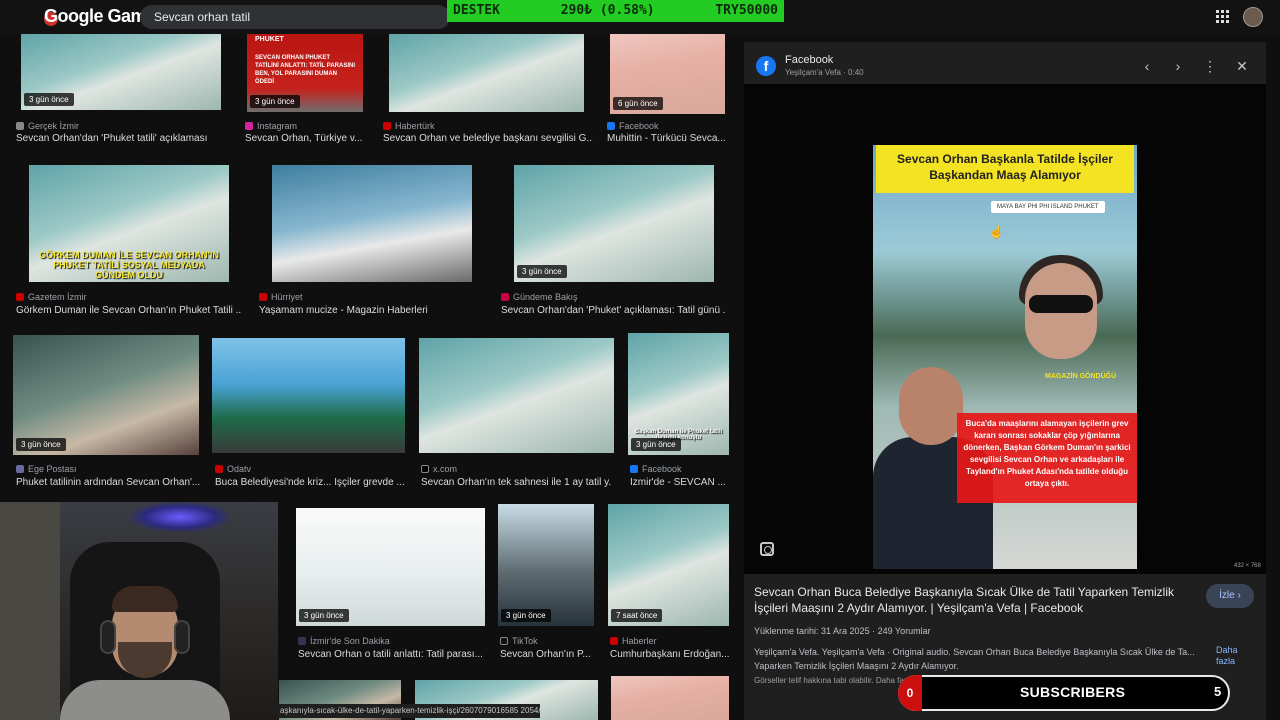 This screenshot has height=720, width=1280. I want to click on account-avatar, so click(1253, 17).